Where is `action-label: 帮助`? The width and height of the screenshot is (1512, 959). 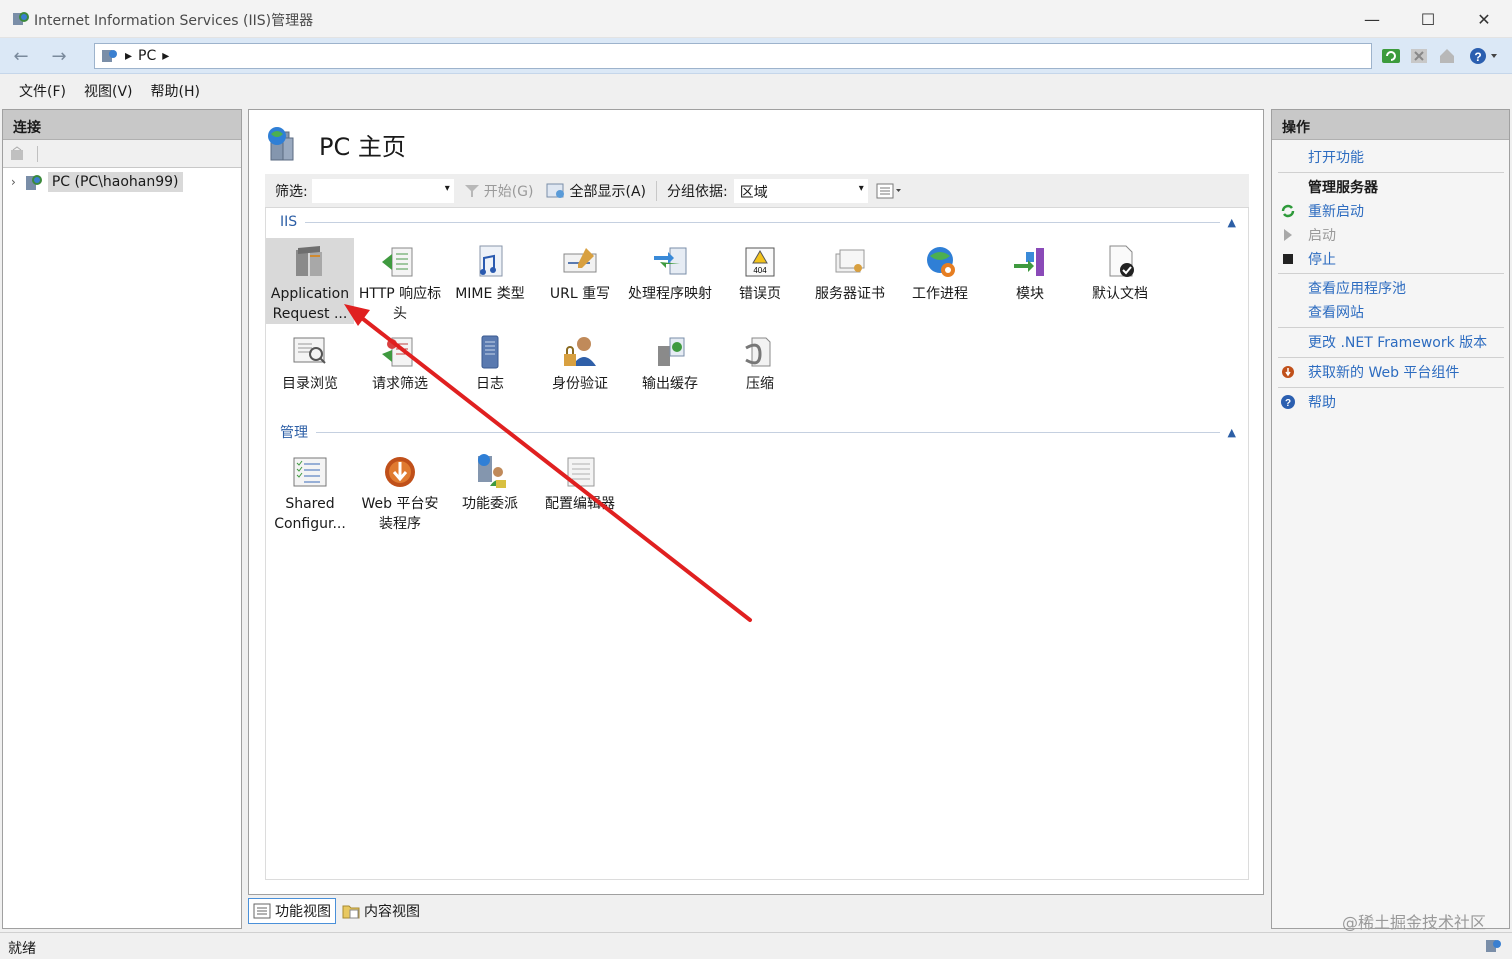
action-label: 帮助 is located at coordinates (1322, 402).